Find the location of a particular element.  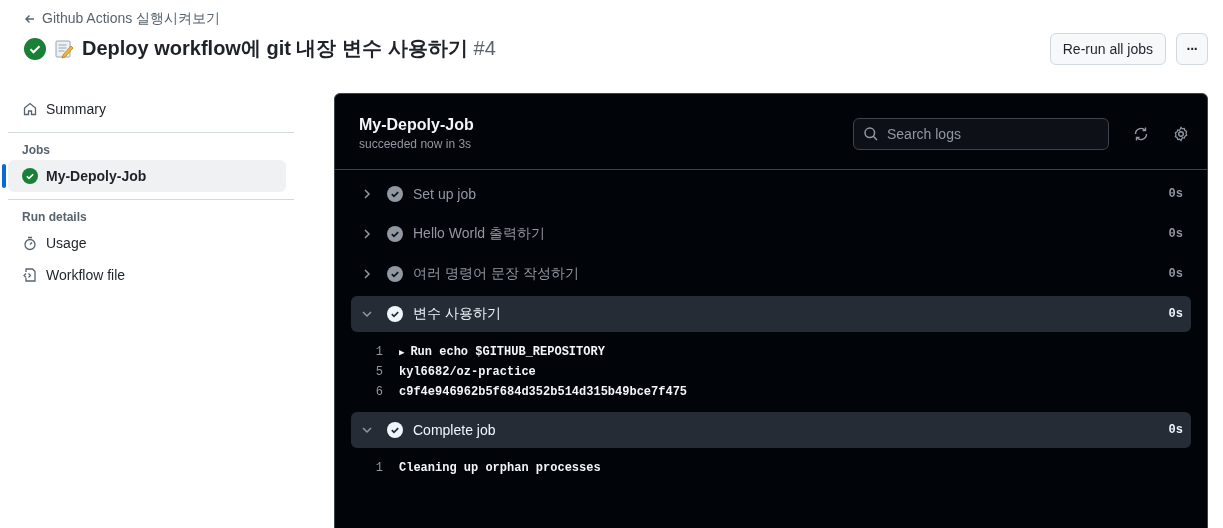

memo-icon is located at coordinates (64, 48).